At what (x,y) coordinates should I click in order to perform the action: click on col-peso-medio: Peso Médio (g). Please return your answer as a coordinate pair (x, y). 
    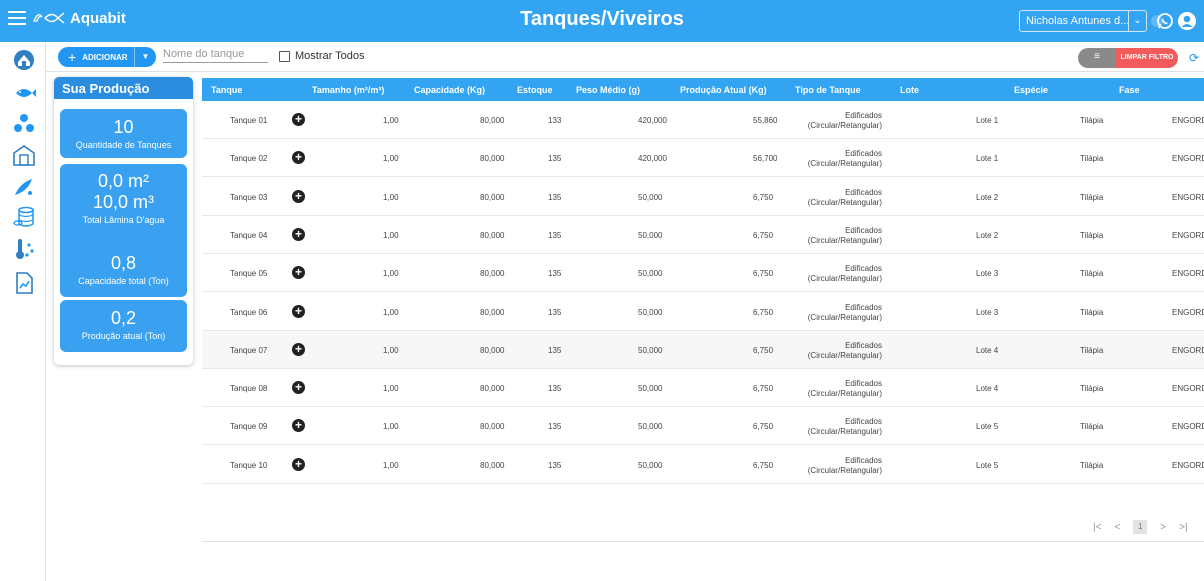
    Looking at the image, I should click on (608, 90).